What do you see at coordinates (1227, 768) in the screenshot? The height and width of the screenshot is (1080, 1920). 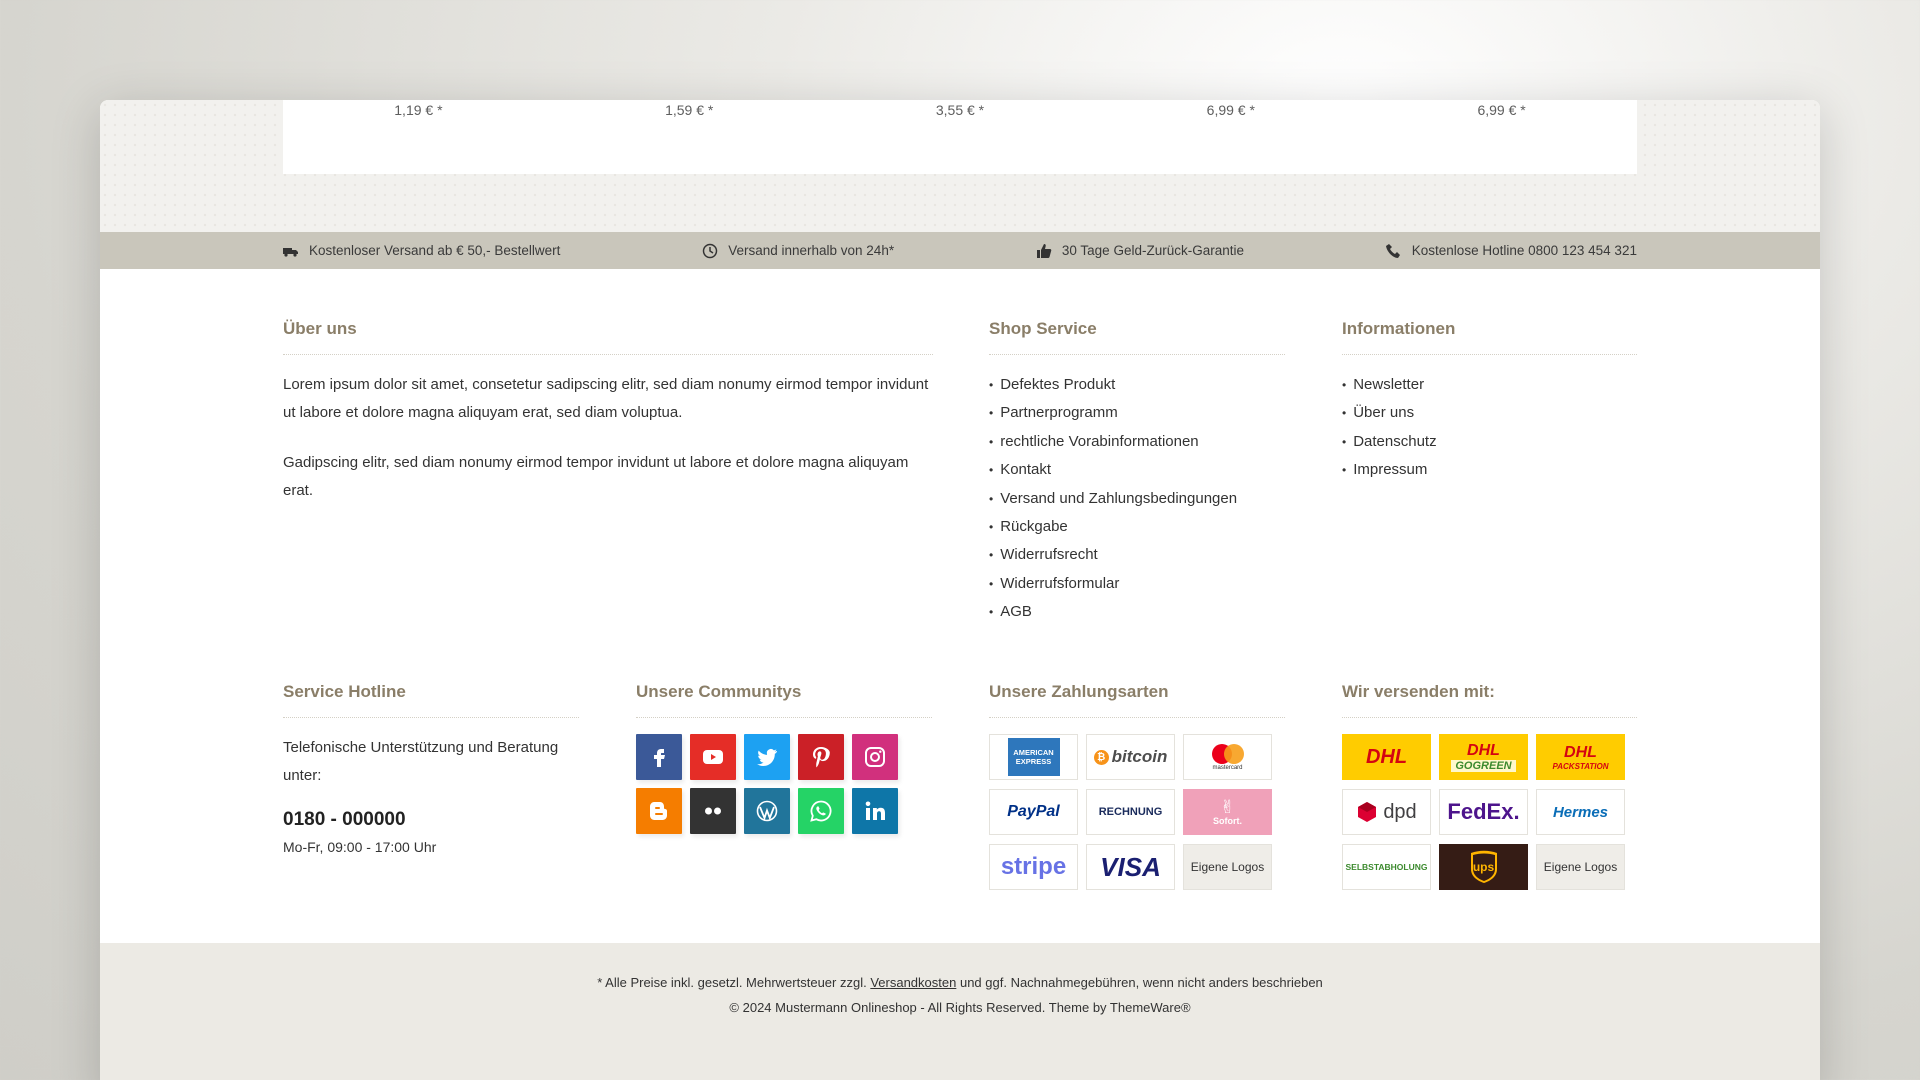 I see `mastercard-label: mastercard` at bounding box center [1227, 768].